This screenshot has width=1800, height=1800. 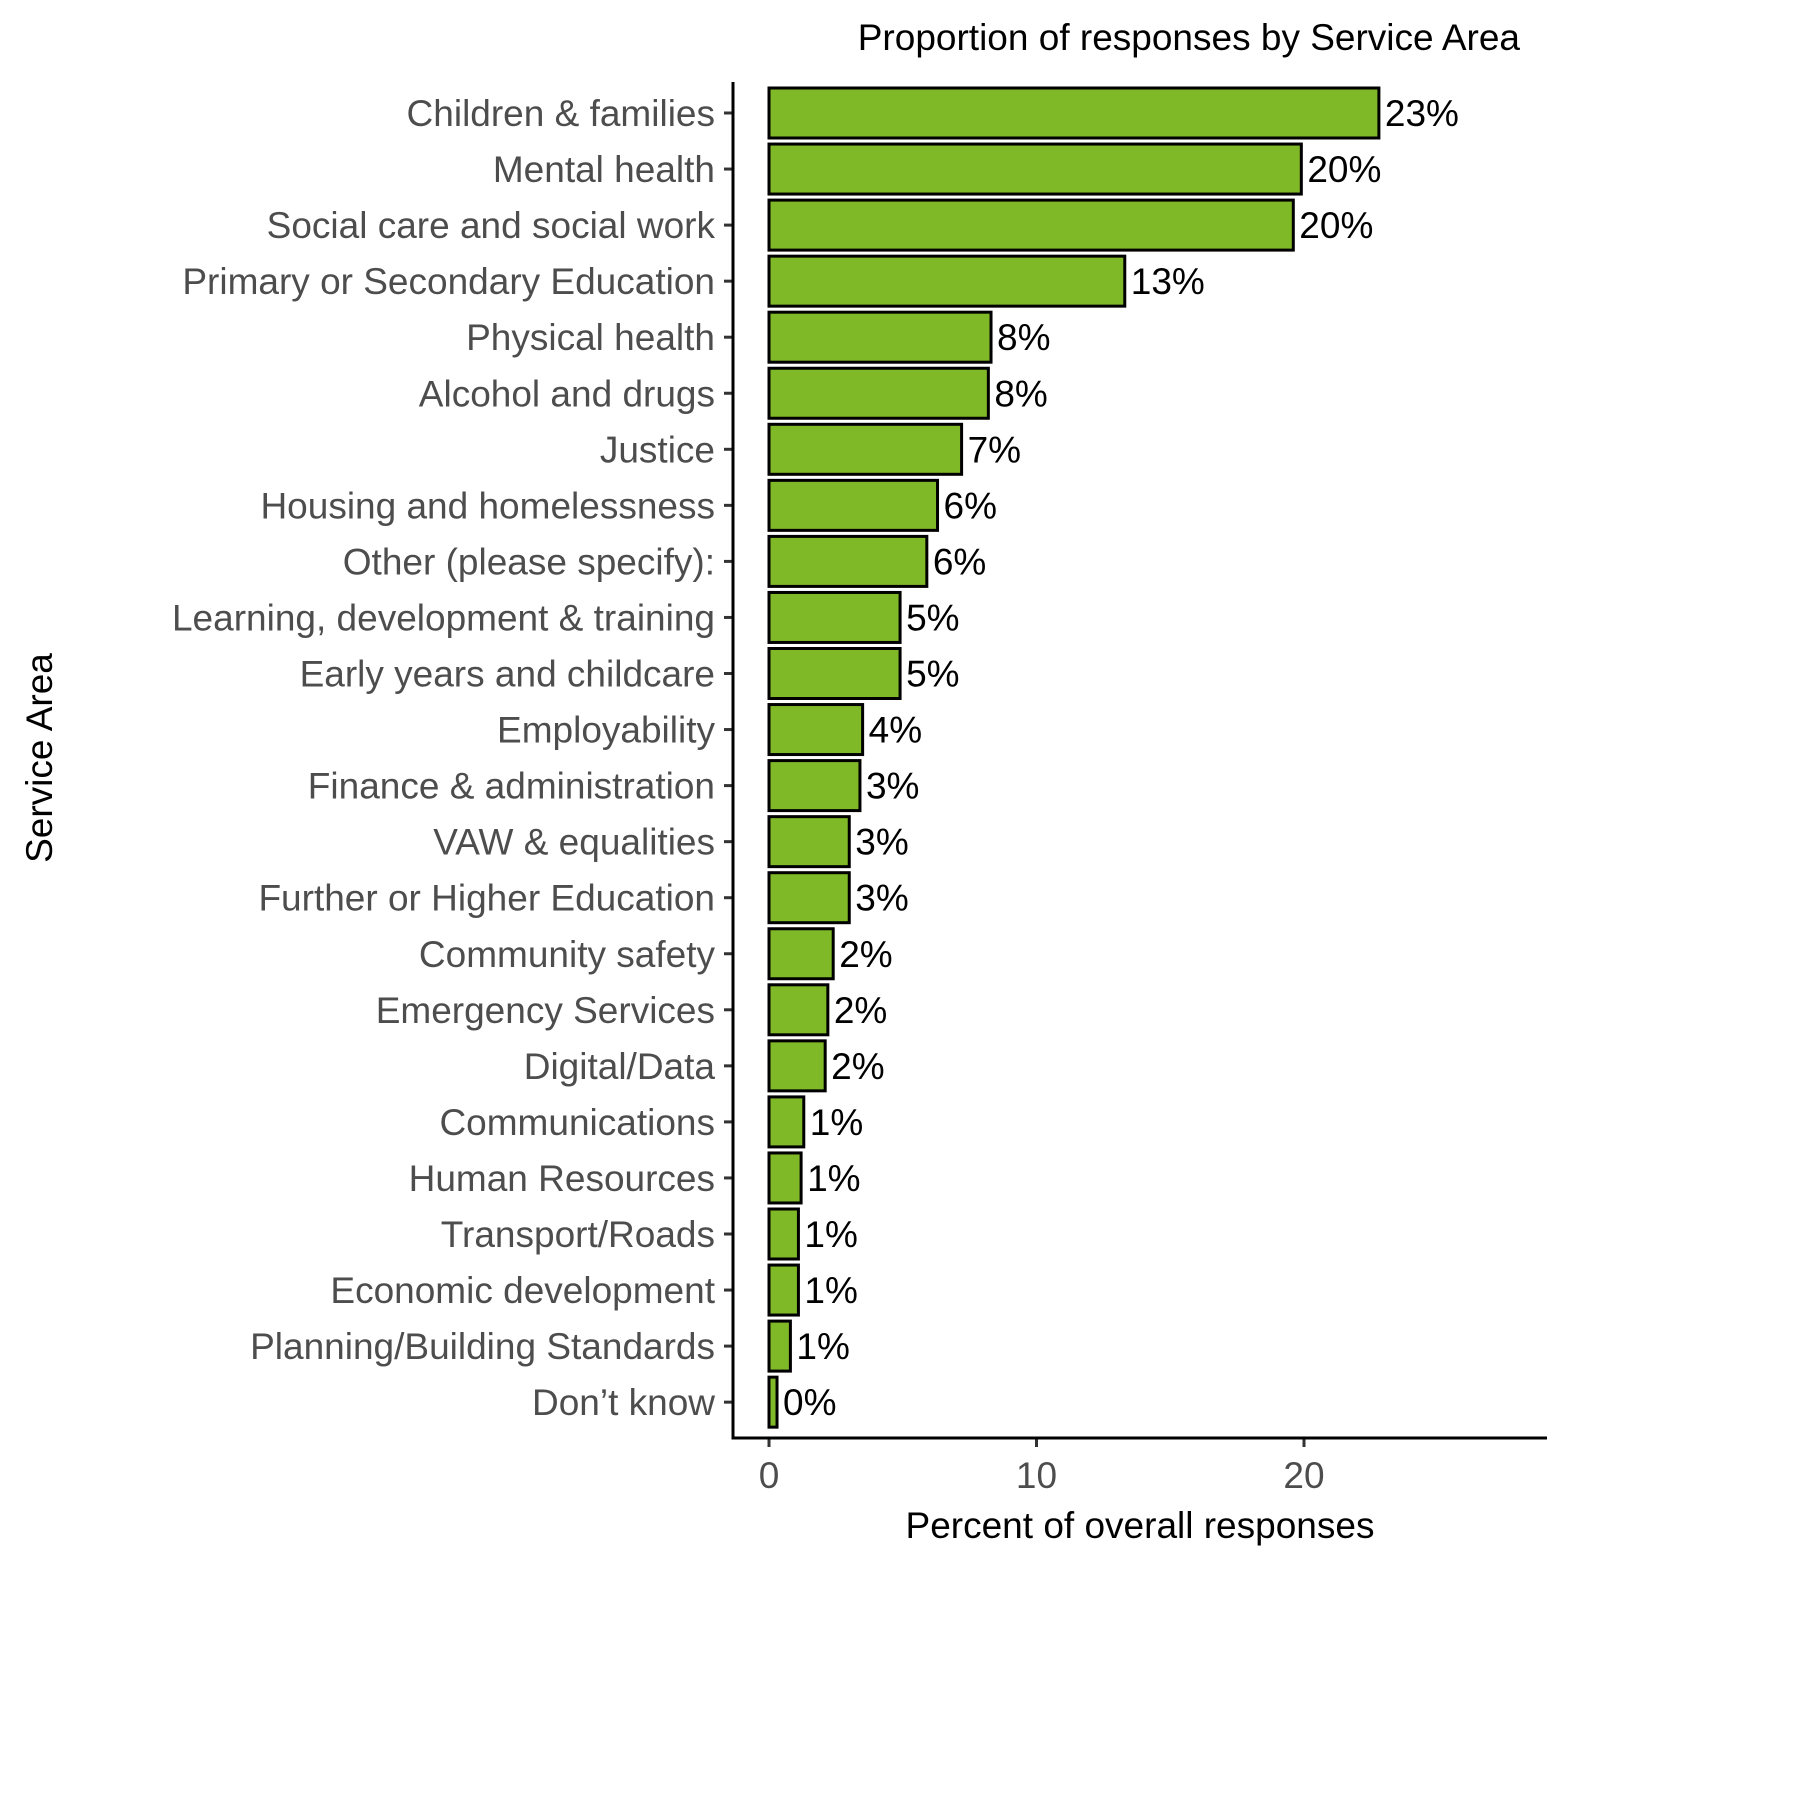 What do you see at coordinates (577, 1122) in the screenshot?
I see `y-tick-label: Communications` at bounding box center [577, 1122].